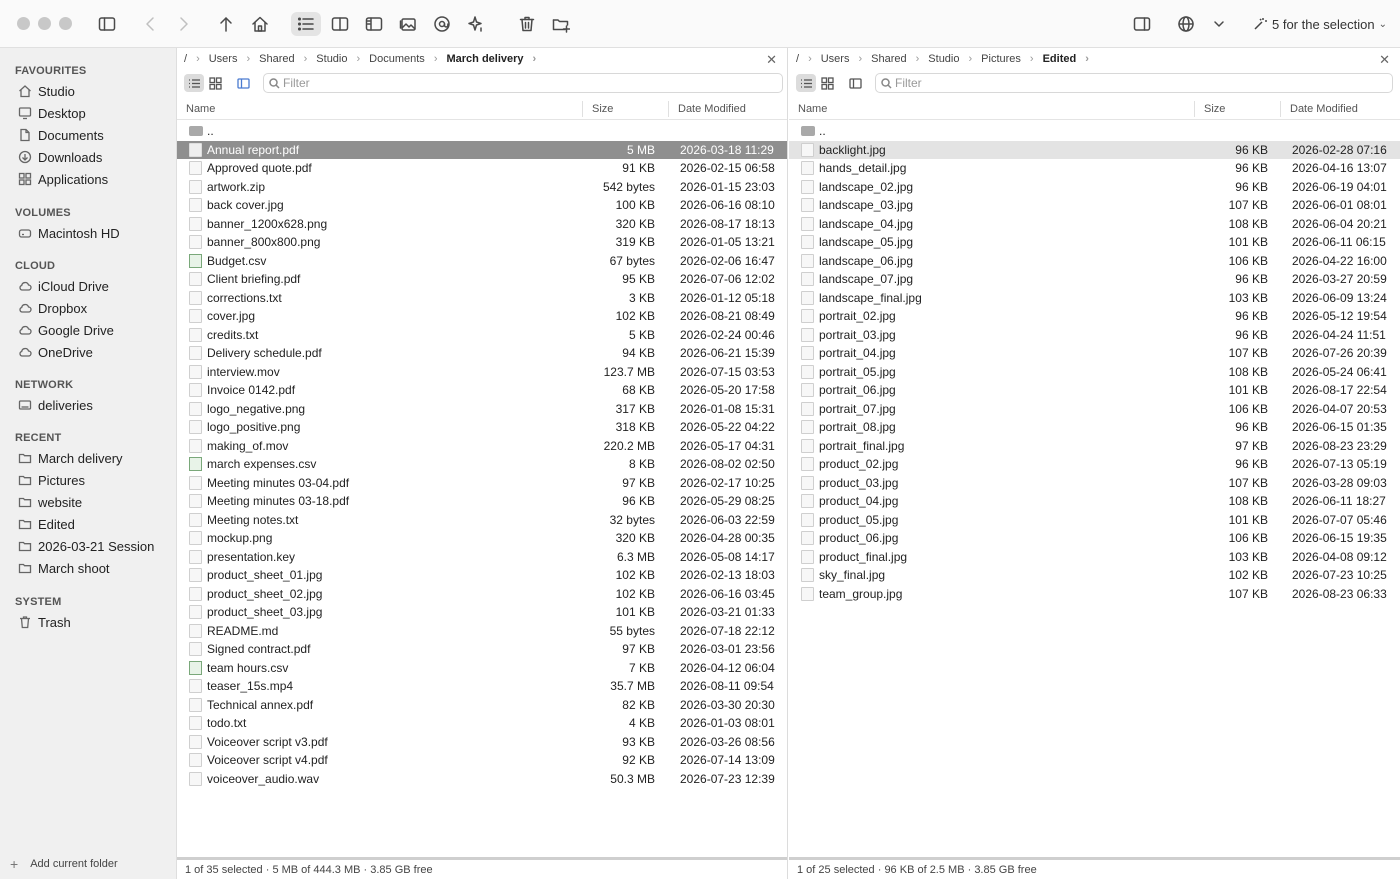 This screenshot has height=879, width=1400. I want to click on table-row: Signed contract.pdf 97 KB 2026-03-01 23:56, so click(482, 649).